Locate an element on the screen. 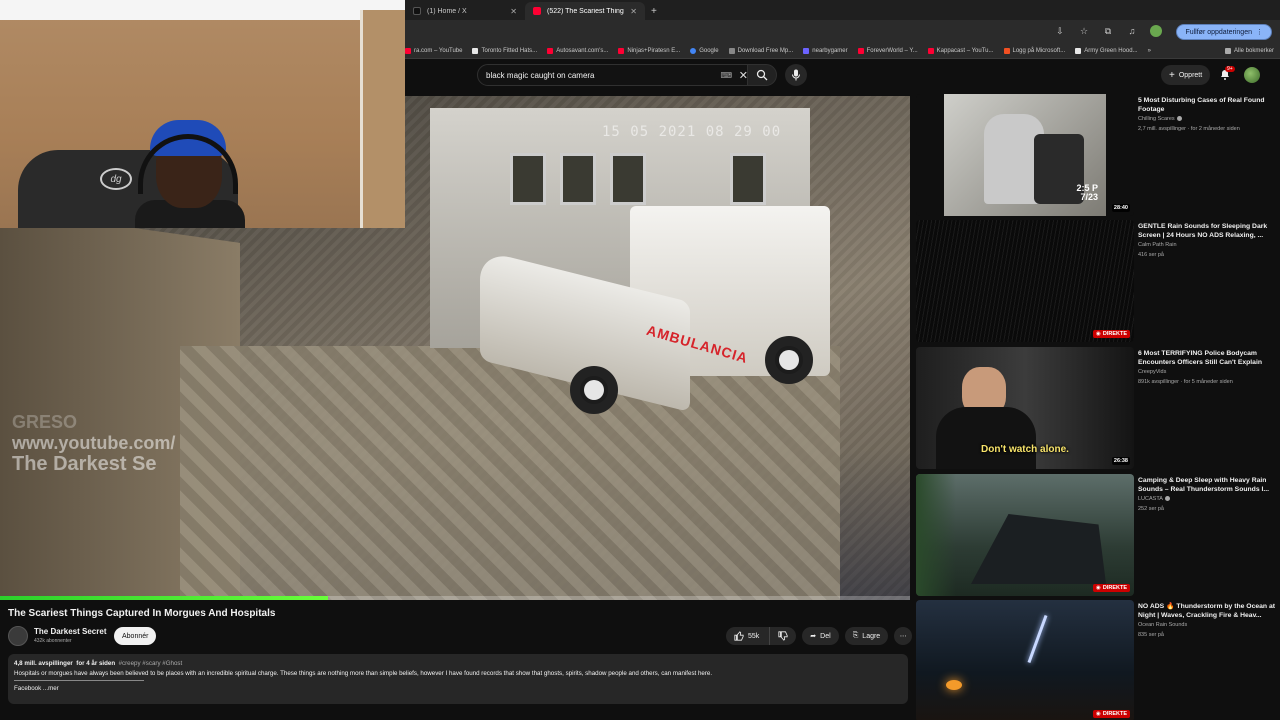 The height and width of the screenshot is (720, 1280). video-actions: 55k ➦ Del ⎘ Lagre ⋯ is located at coordinates (819, 636).